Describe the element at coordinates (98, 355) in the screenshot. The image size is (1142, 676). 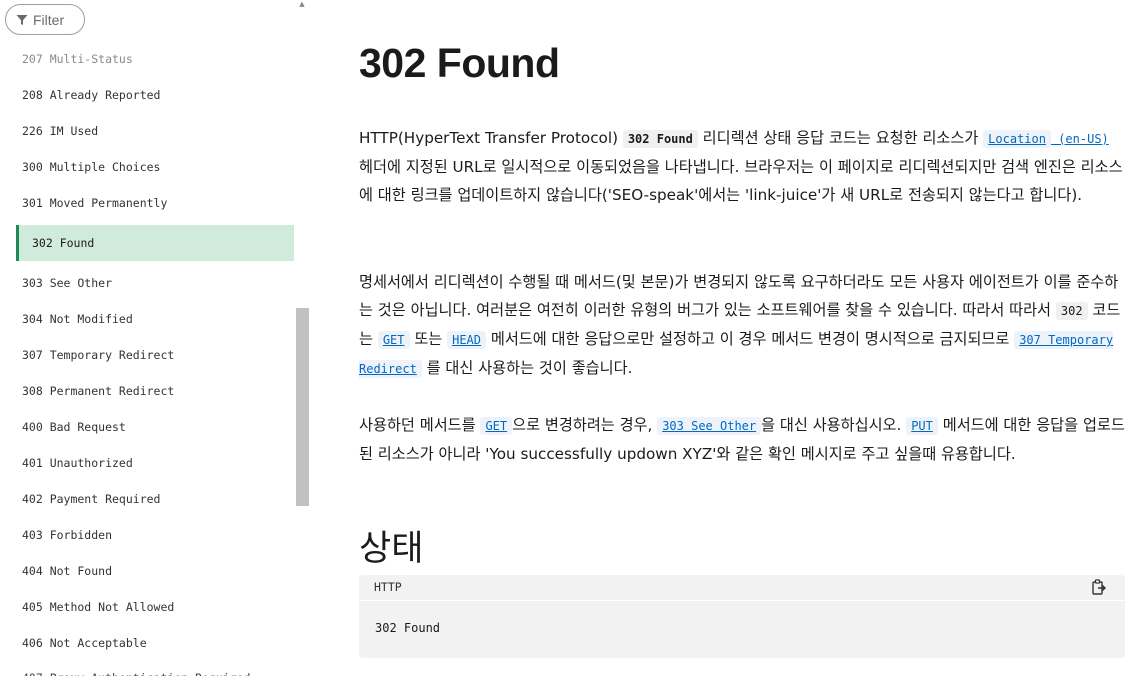
I see `sidebar-item-307: 307 Temporary Redirect` at that location.